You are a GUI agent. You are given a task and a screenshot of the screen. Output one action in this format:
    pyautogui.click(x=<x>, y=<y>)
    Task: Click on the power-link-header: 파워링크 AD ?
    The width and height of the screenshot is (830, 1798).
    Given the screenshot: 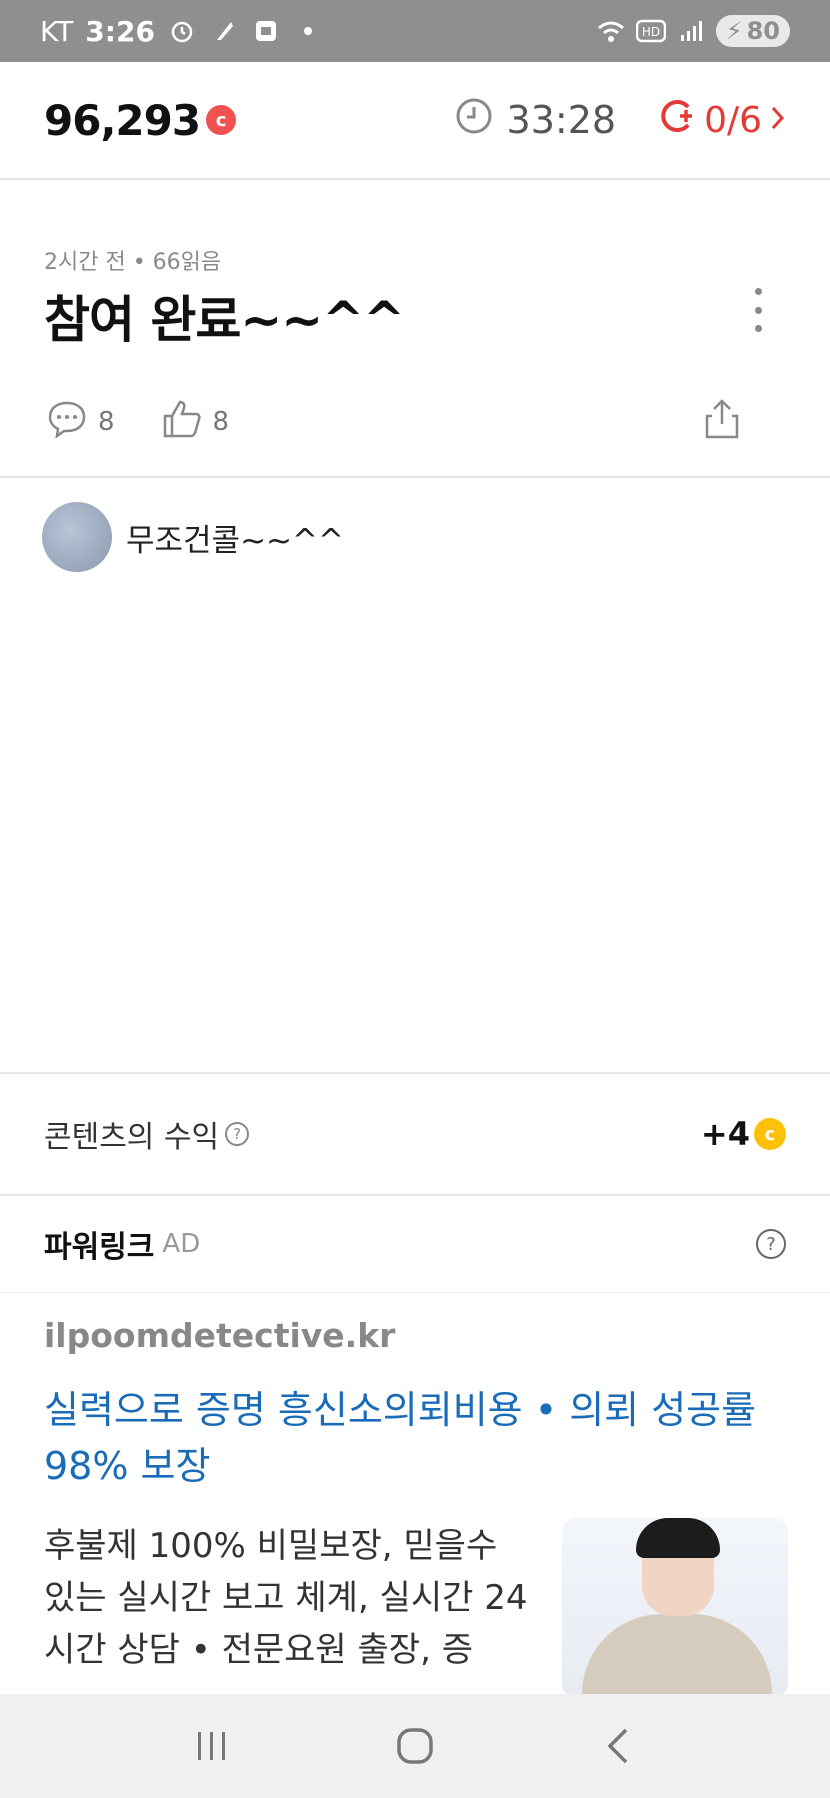 What is the action you would take?
    pyautogui.click(x=415, y=1244)
    